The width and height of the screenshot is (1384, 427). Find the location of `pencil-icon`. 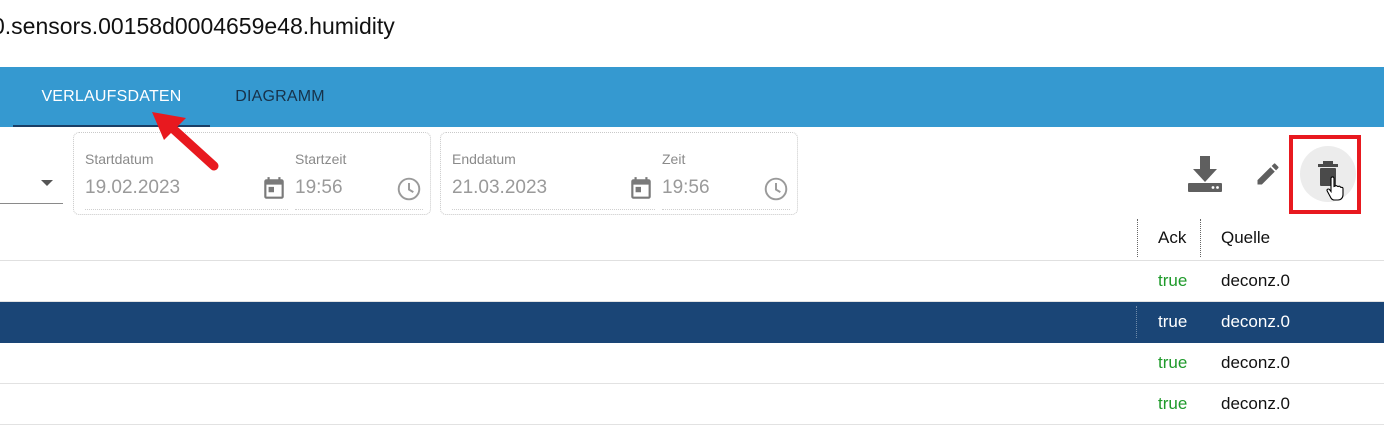

pencil-icon is located at coordinates (1268, 174).